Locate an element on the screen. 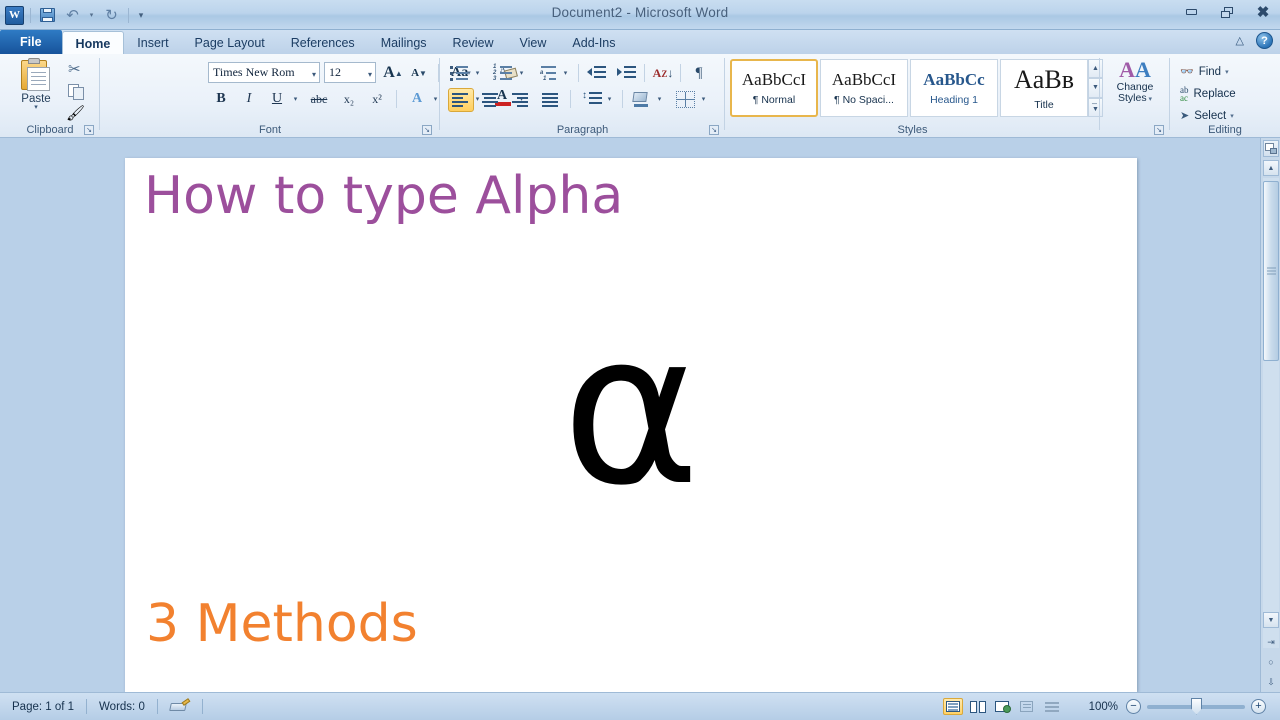 The image size is (1280, 720). zoom-out-button: − is located at coordinates (1133, 706).